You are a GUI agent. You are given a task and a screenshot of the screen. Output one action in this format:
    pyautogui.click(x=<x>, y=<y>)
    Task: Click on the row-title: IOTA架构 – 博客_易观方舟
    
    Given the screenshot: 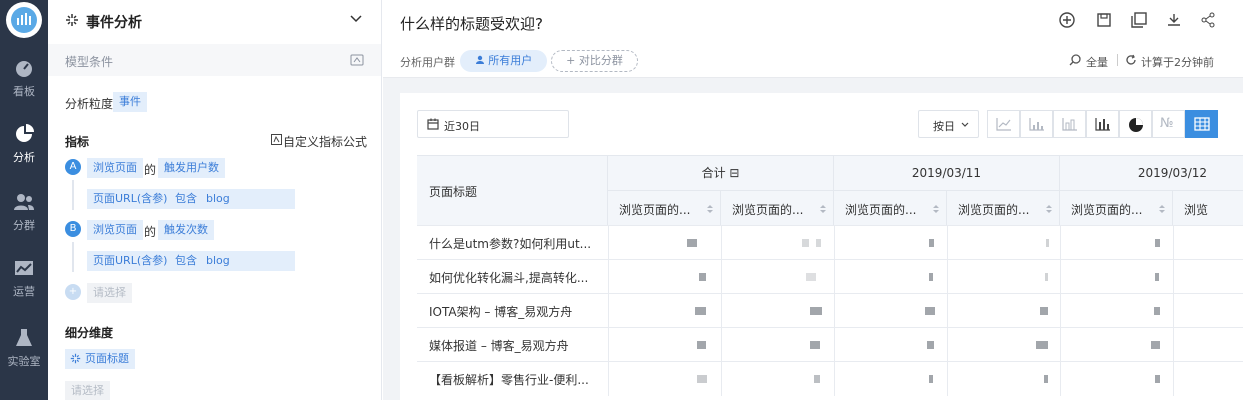 What is the action you would take?
    pyautogui.click(x=516, y=311)
    